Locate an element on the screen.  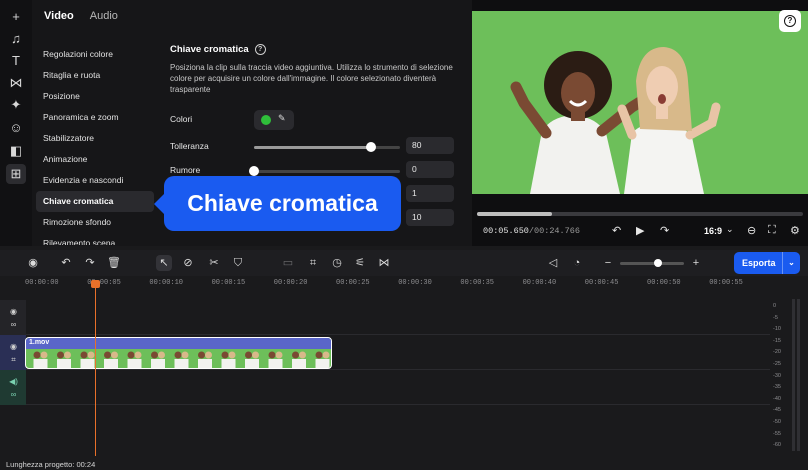
tolerance-slider is located at coordinates (327, 147).